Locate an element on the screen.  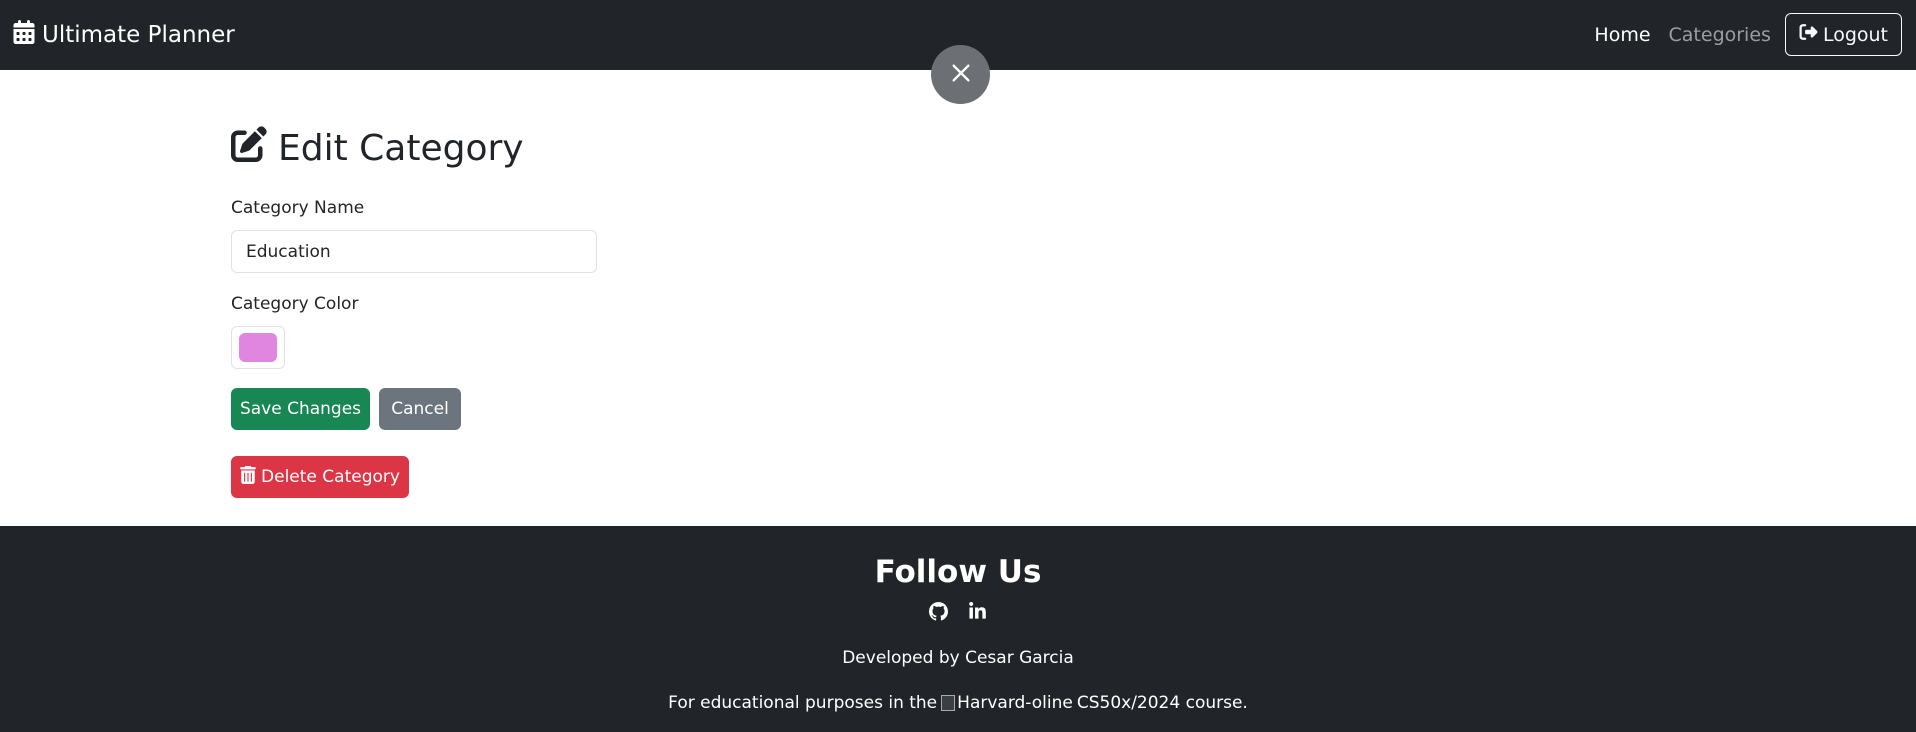
nav-categories-link: Categories is located at coordinates (1720, 35).